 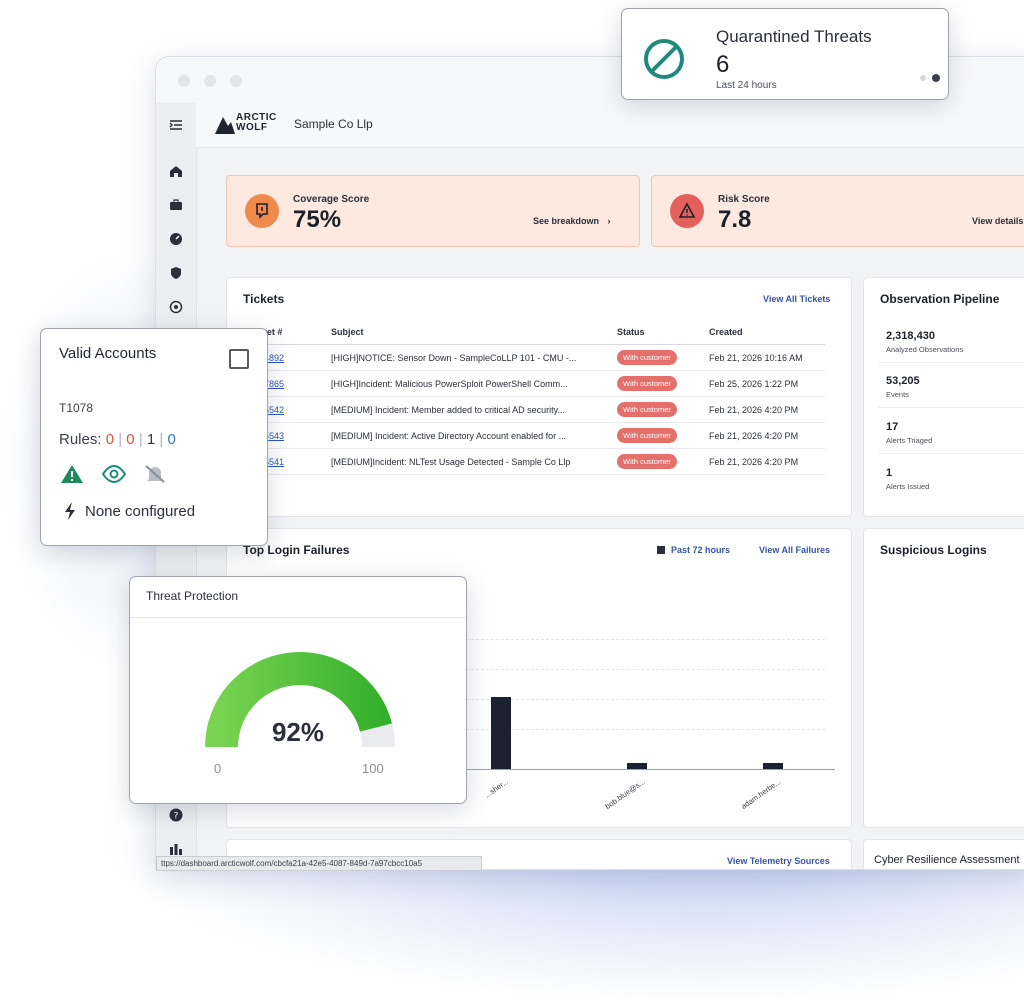 I want to click on gauge-value: 92%, so click(x=298, y=732).